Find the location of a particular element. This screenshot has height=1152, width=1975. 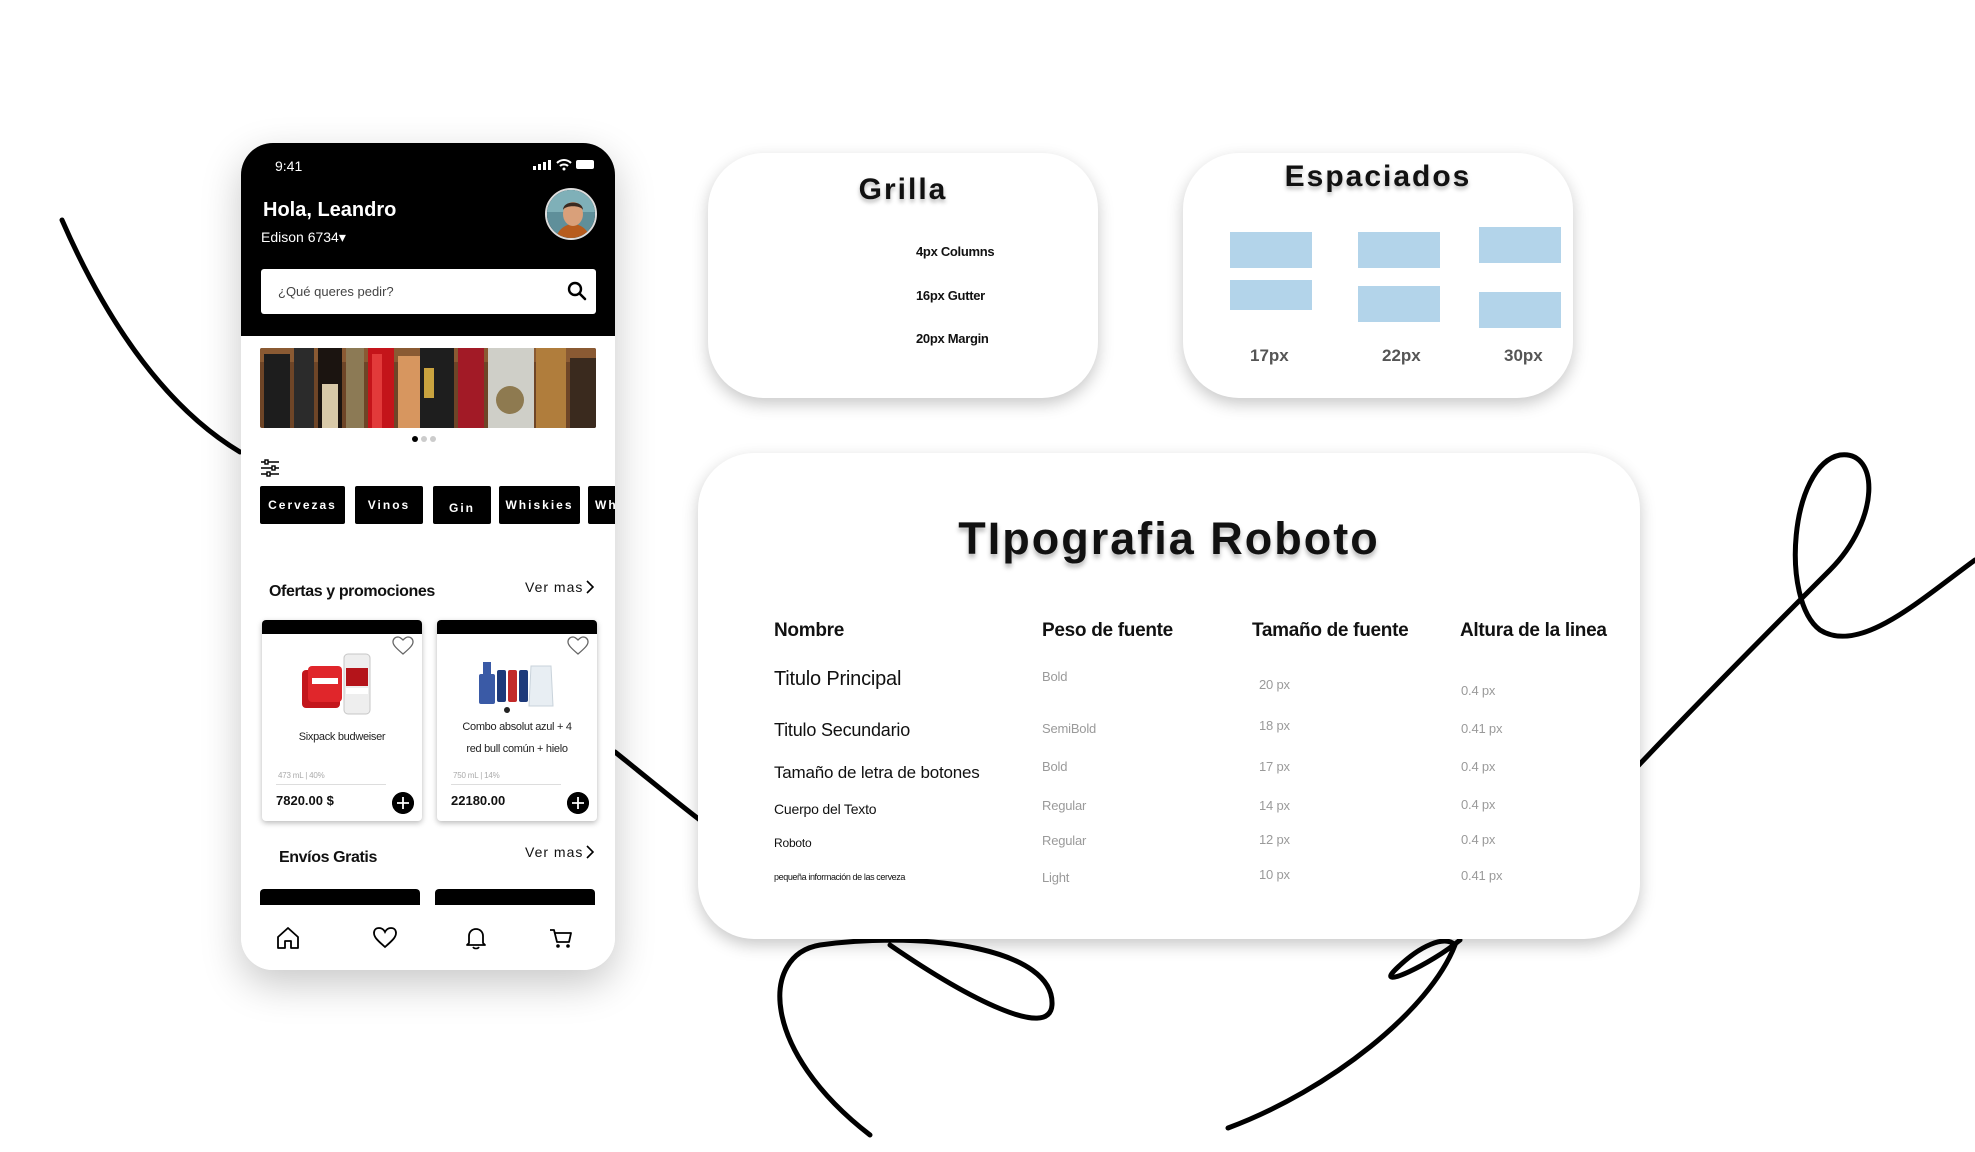

search-input is located at coordinates (406, 291).